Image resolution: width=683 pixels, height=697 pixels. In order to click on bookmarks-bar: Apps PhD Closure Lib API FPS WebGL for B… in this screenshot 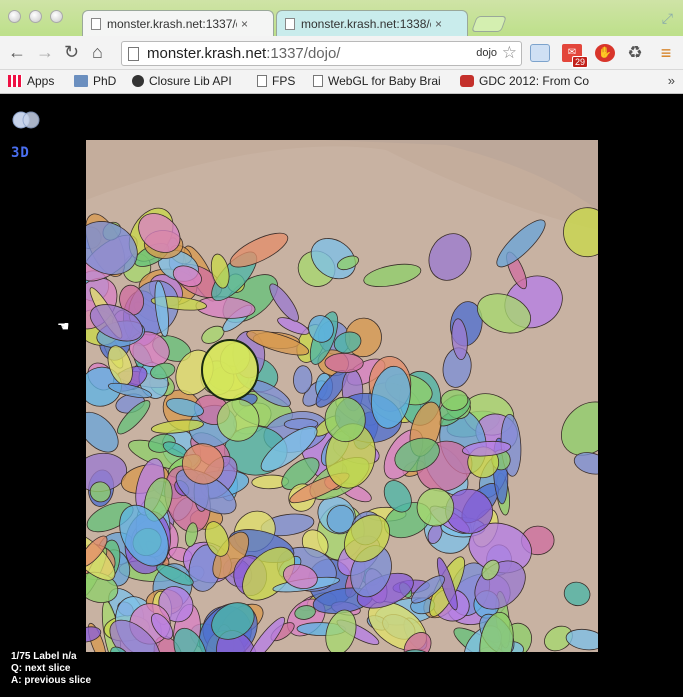, I will do `click(341, 82)`.